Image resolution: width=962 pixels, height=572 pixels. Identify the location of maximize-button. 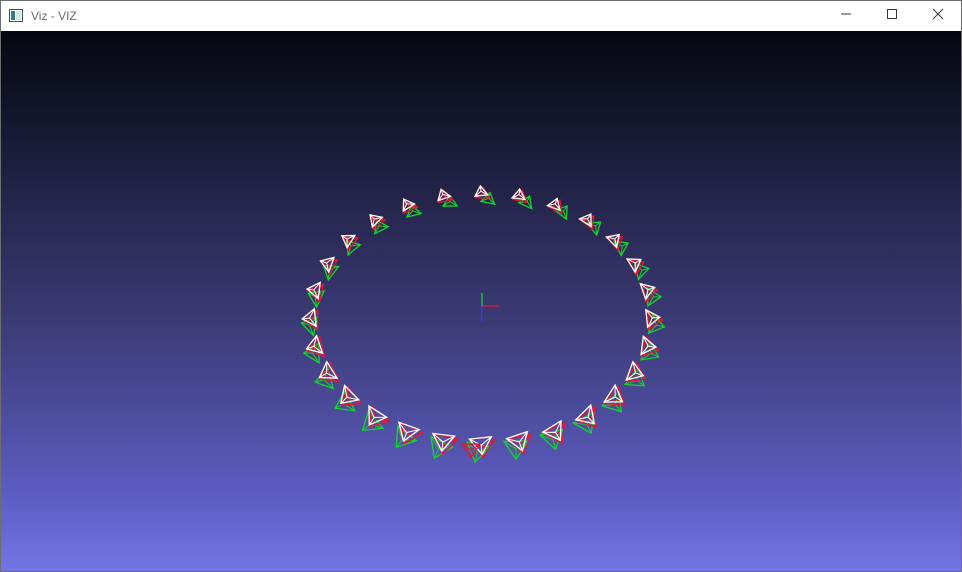
(892, 16).